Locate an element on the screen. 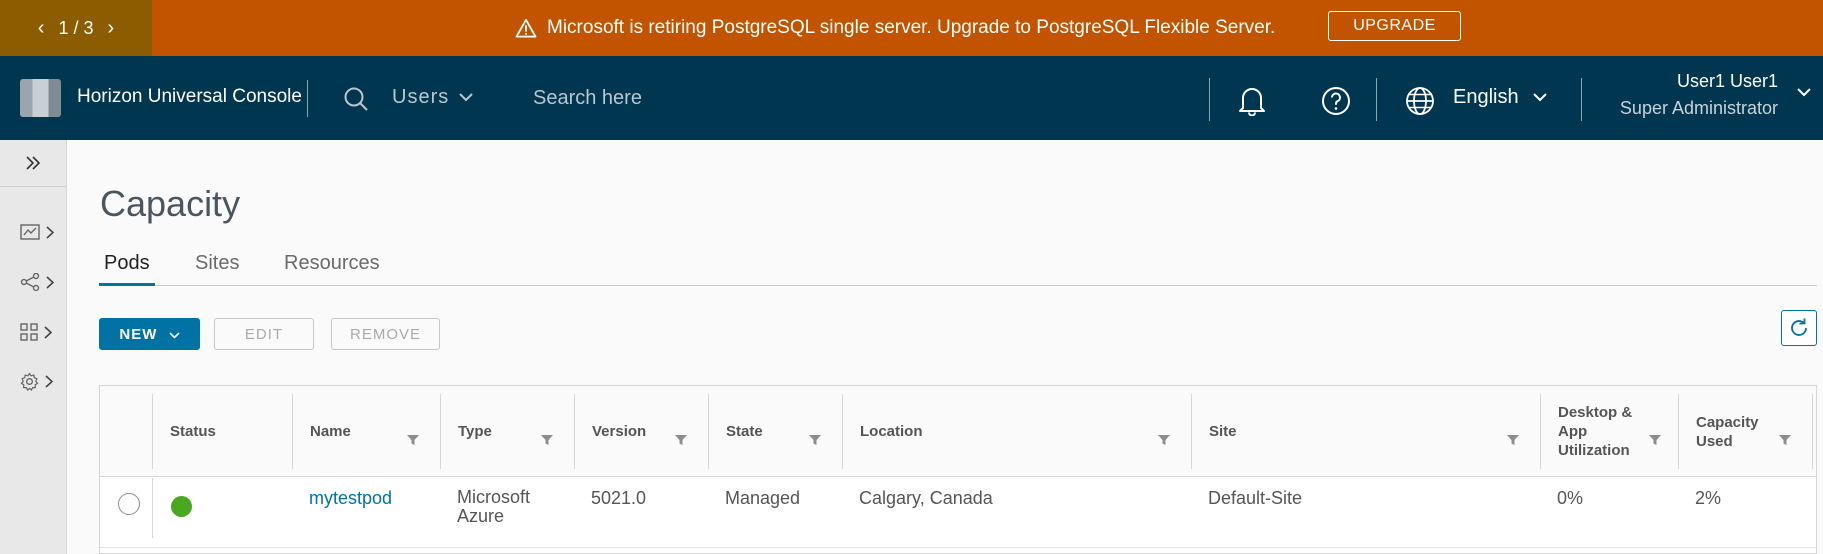  cell-site: Default-Site is located at coordinates (1255, 498).